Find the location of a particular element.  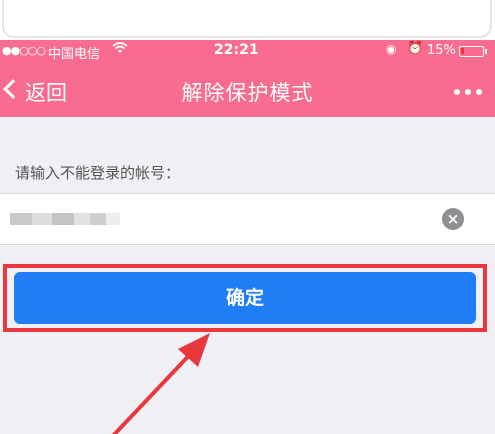

battery-fill is located at coordinates (462, 51).